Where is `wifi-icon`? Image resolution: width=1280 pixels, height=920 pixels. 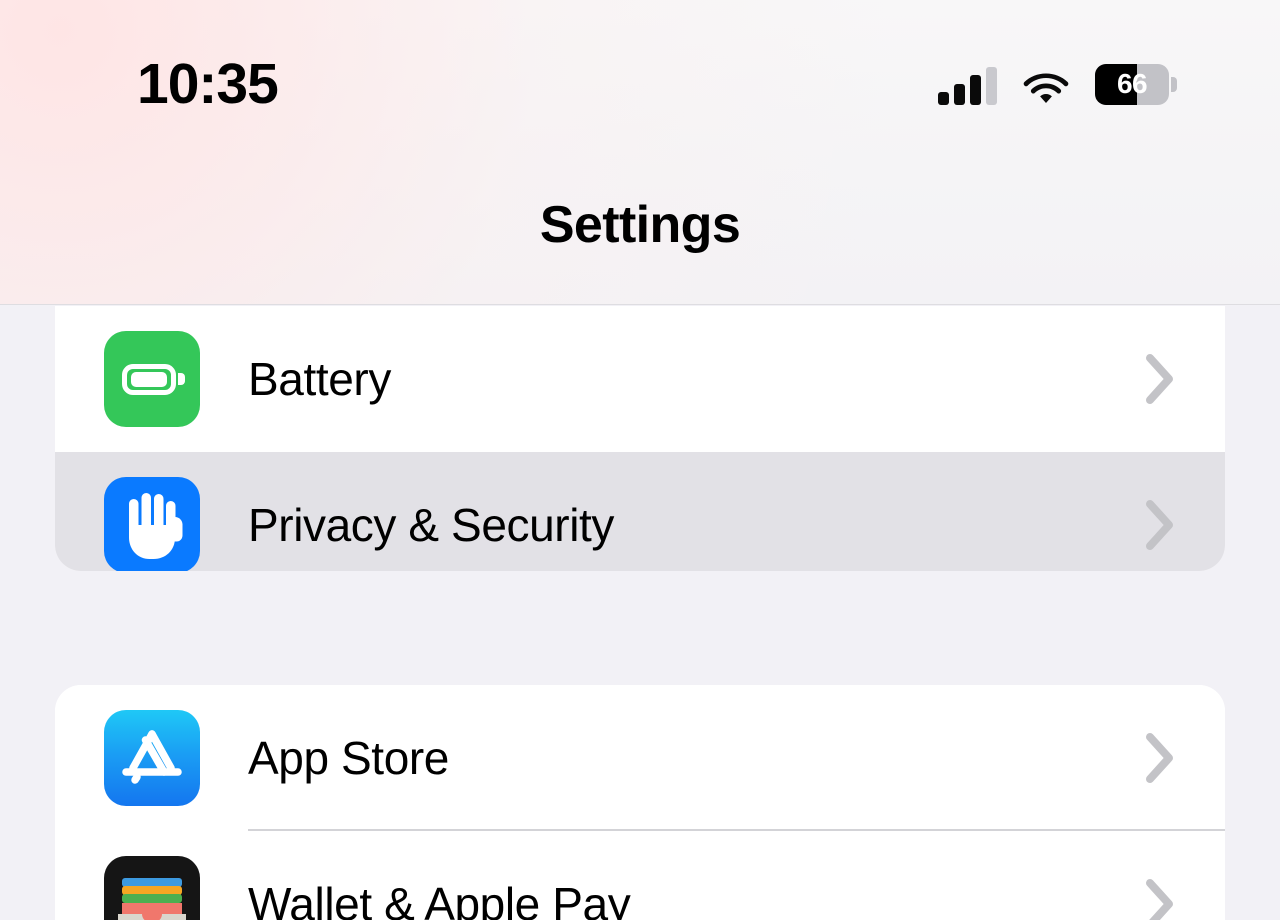
wifi-icon is located at coordinates (1046, 86).